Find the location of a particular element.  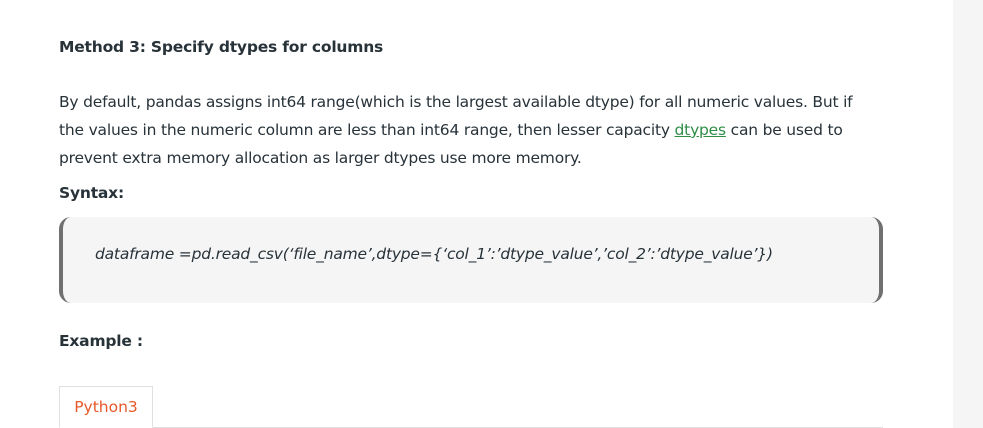

example-label: Example : is located at coordinates (101, 341).